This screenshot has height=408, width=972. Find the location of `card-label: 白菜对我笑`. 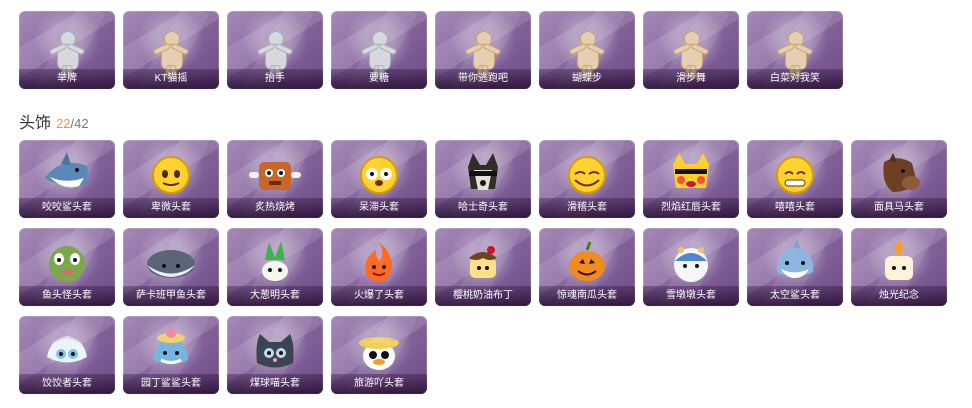

card-label: 白菜对我笑 is located at coordinates (795, 79).